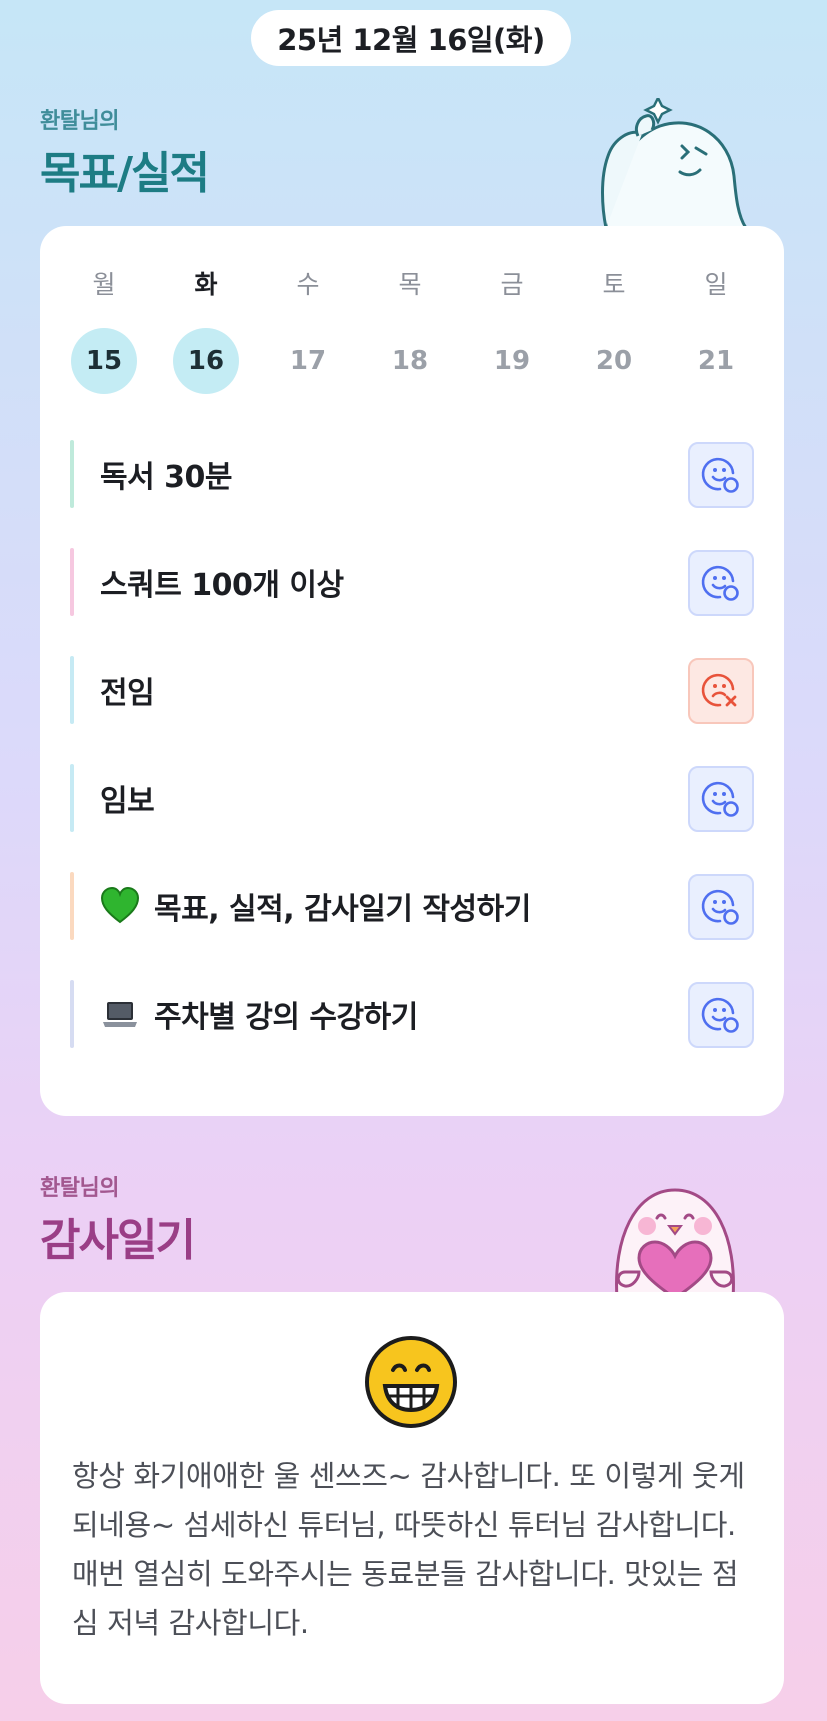 The width and height of the screenshot is (827, 1721). Describe the element at coordinates (104, 361) in the screenshot. I see `day-date: 15` at that location.